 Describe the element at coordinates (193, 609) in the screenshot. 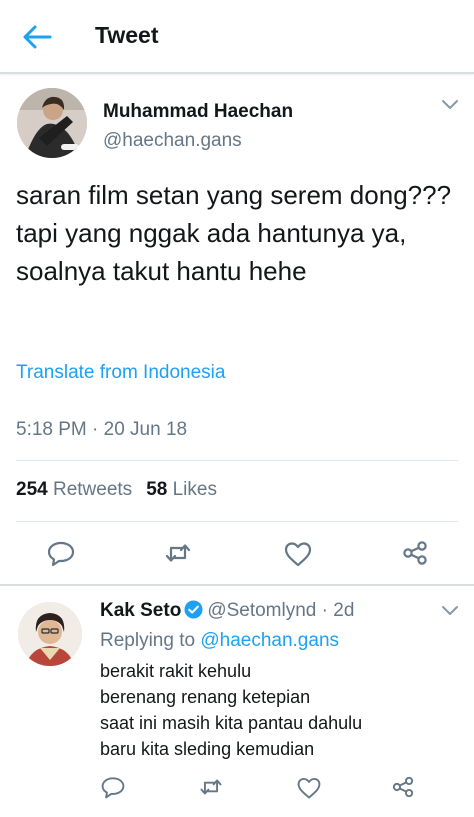

I see `verified-badge-icon` at that location.